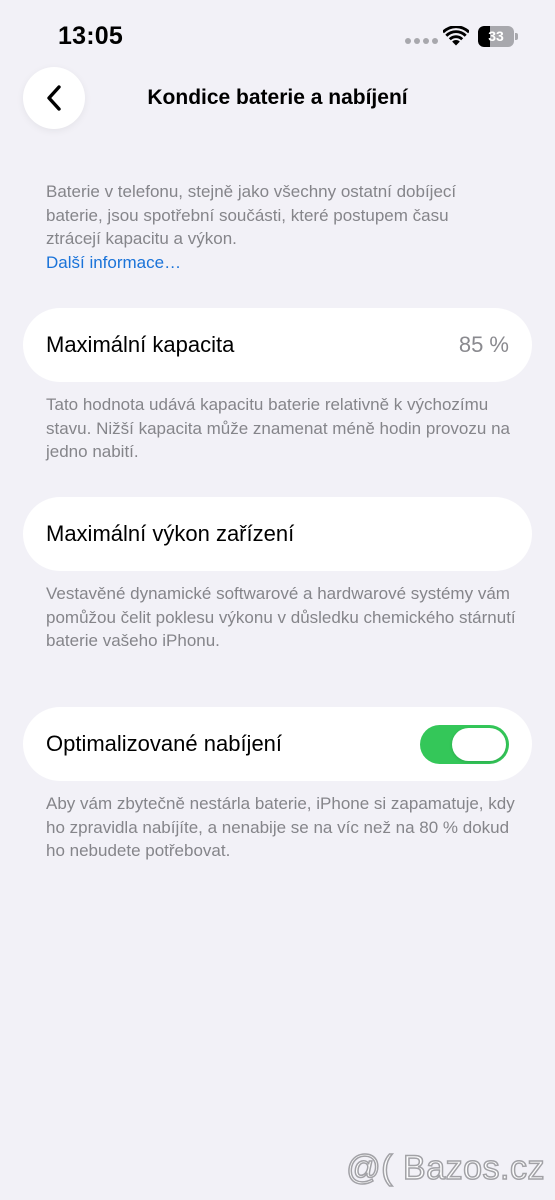  What do you see at coordinates (421, 41) in the screenshot?
I see `cellular-dots-icon` at bounding box center [421, 41].